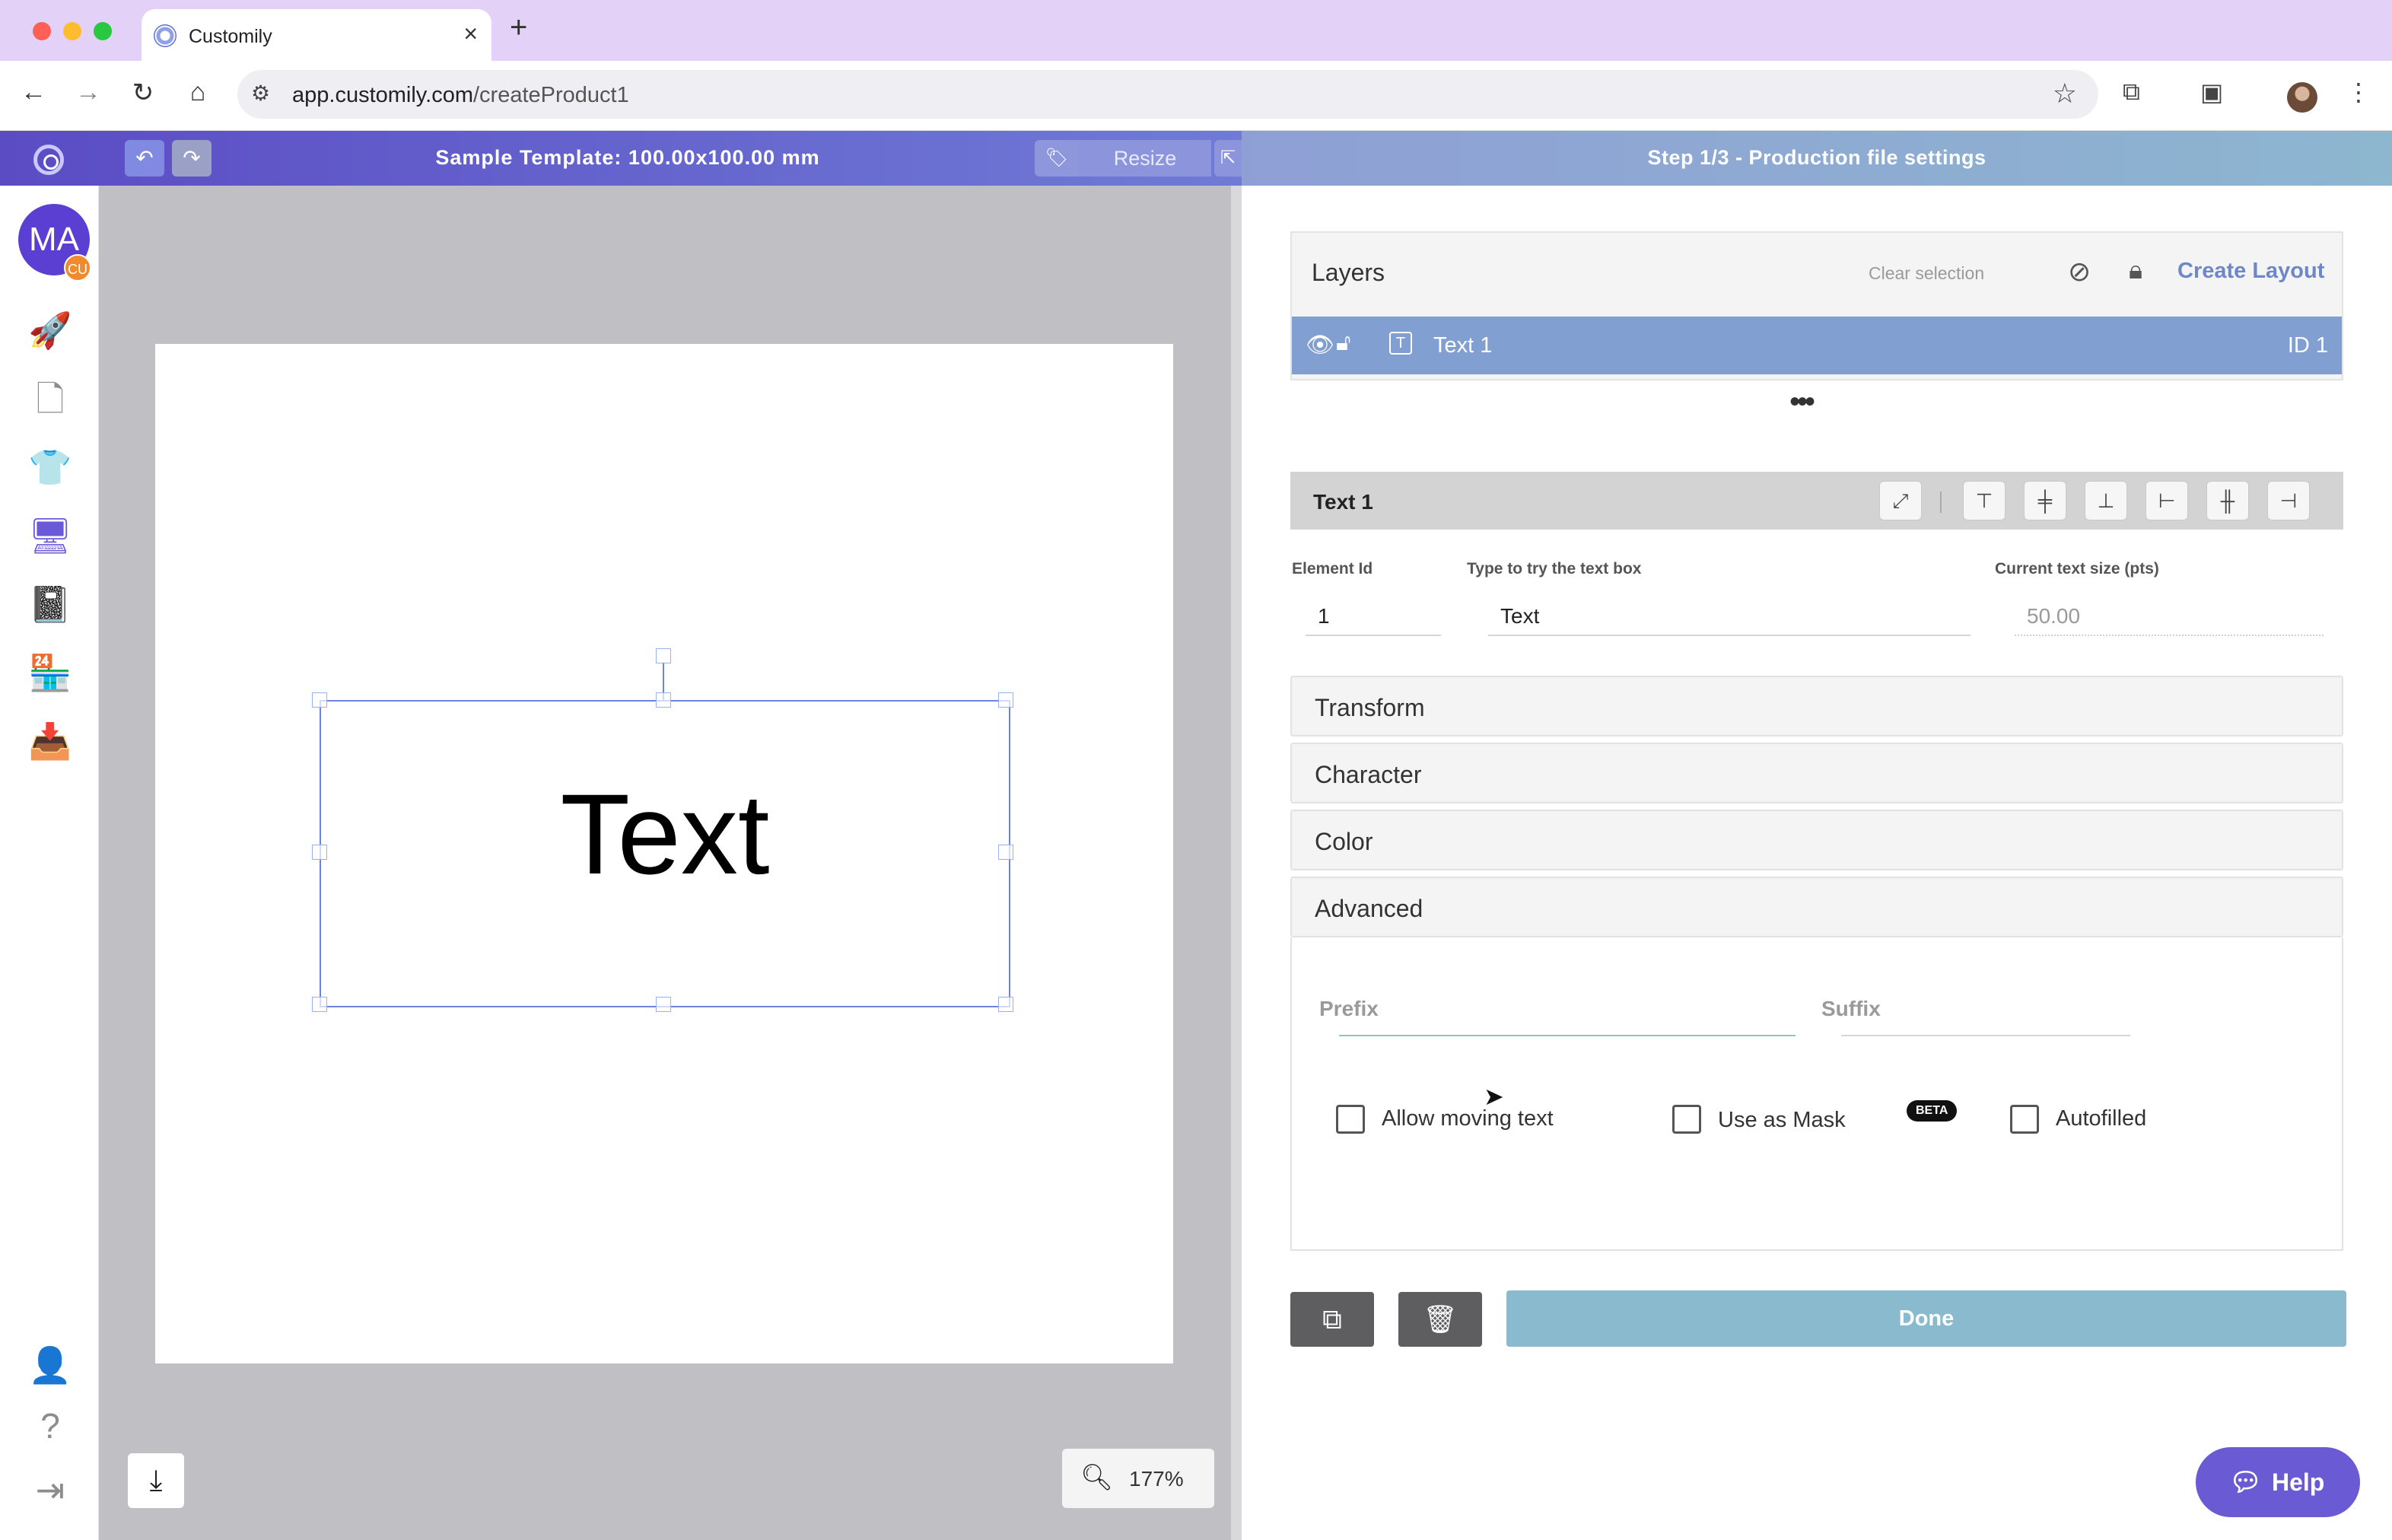 This screenshot has width=2392, height=1540. I want to click on rotate-handle, so click(663, 655).